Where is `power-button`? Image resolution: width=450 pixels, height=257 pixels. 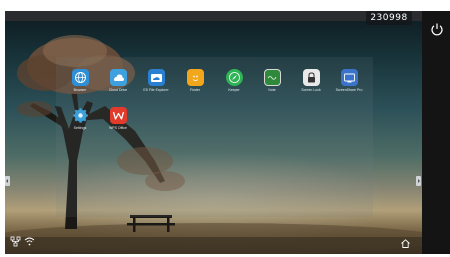 power-button is located at coordinates (437, 29).